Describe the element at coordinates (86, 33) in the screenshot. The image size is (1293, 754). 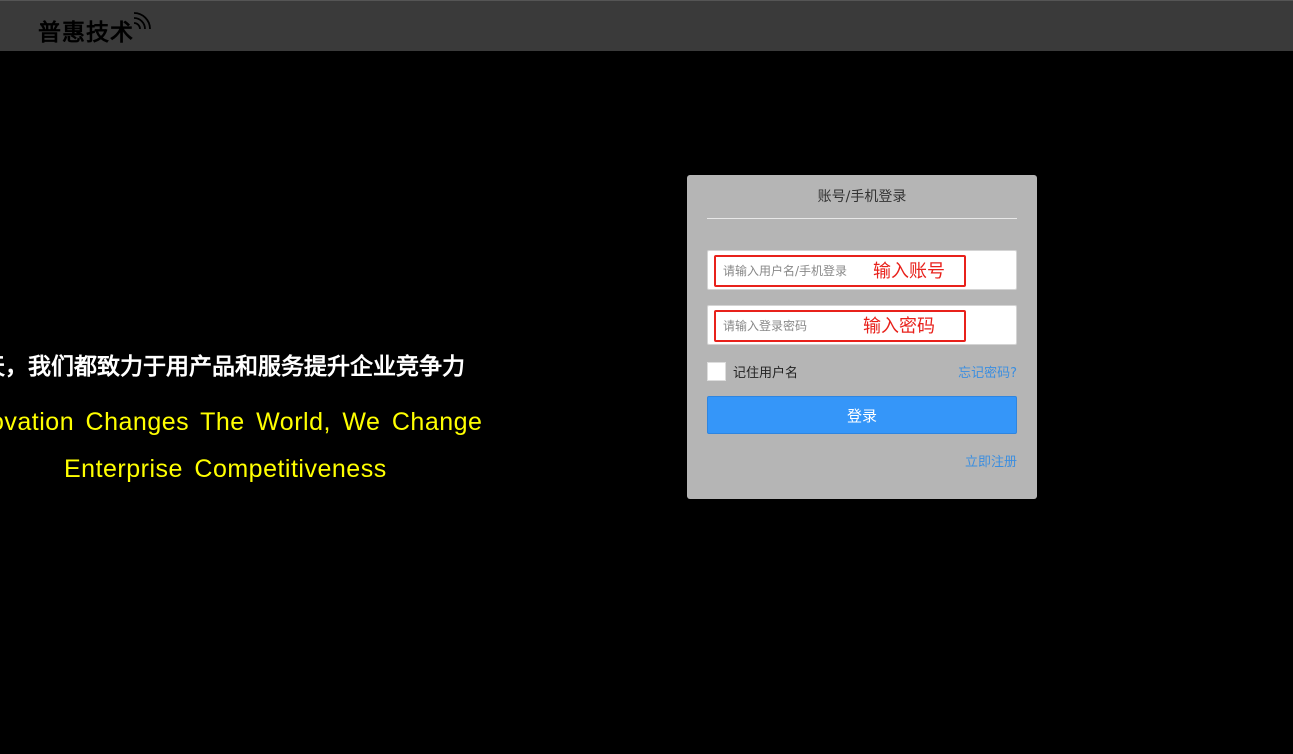
I see `brand-logo-text: 普惠技术` at that location.